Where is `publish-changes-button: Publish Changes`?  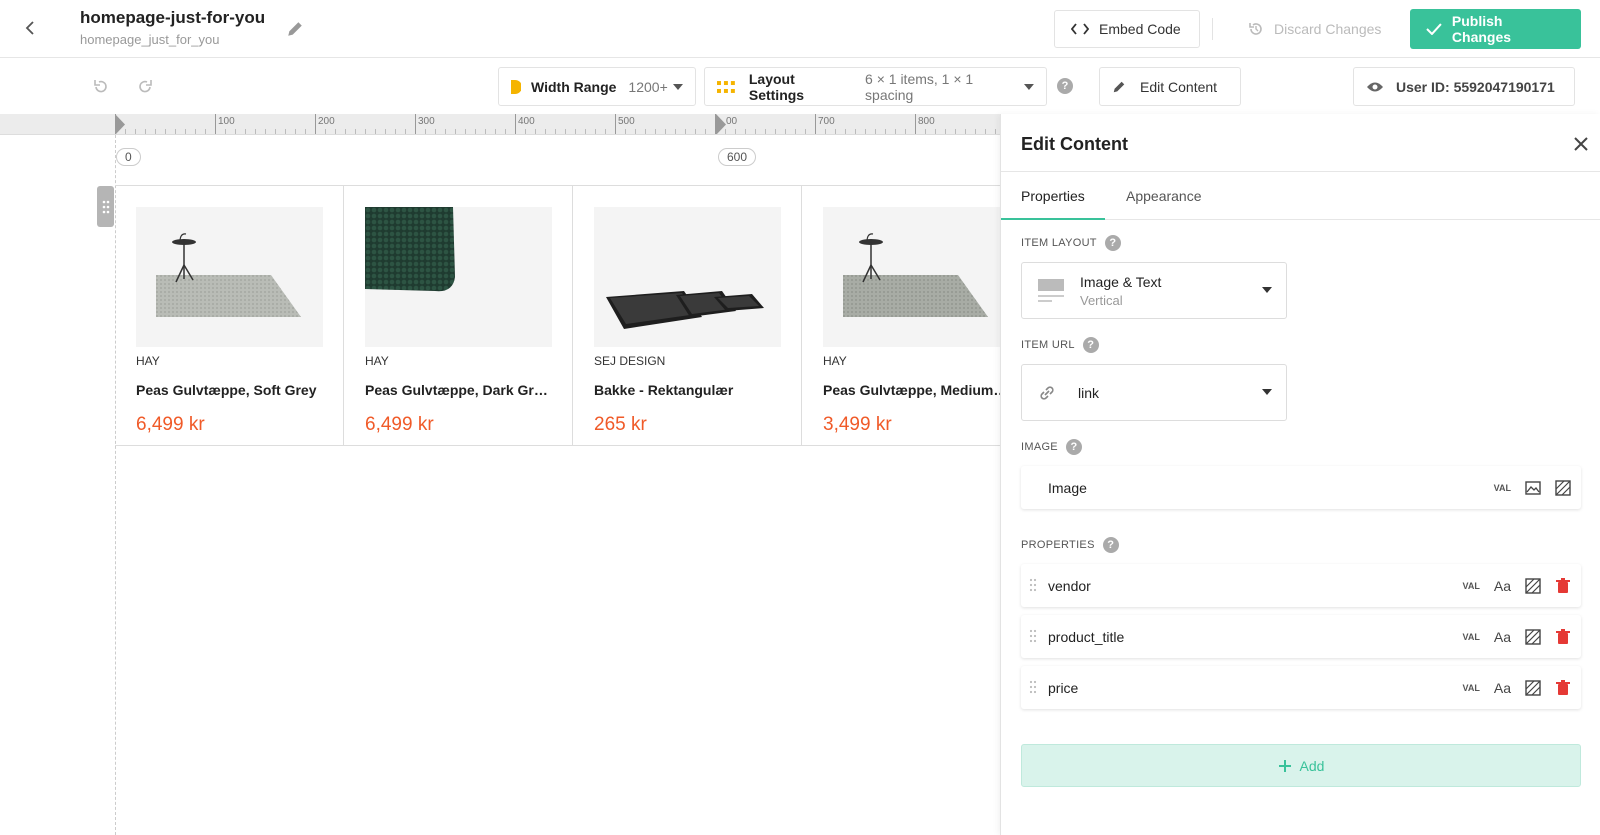
publish-changes-button: Publish Changes is located at coordinates (1495, 29).